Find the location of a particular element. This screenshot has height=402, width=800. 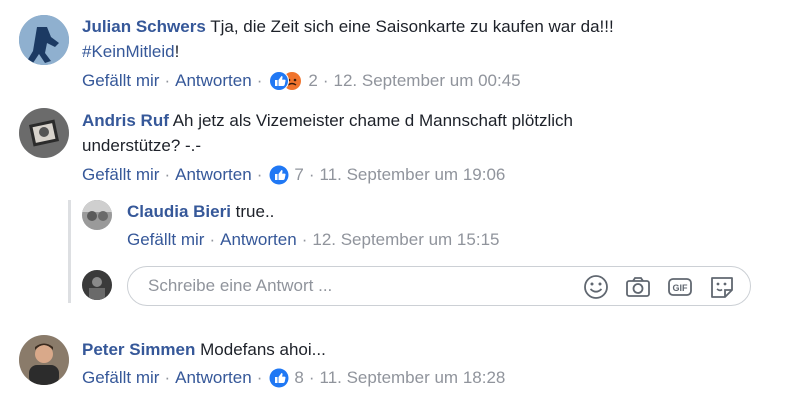

avatar-julian-schwers is located at coordinates (44, 40).